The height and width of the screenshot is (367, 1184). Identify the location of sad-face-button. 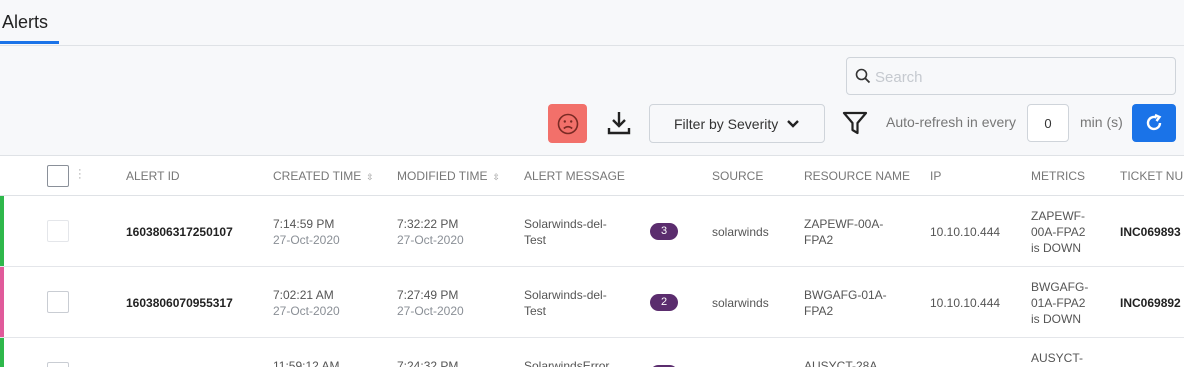
(567, 123).